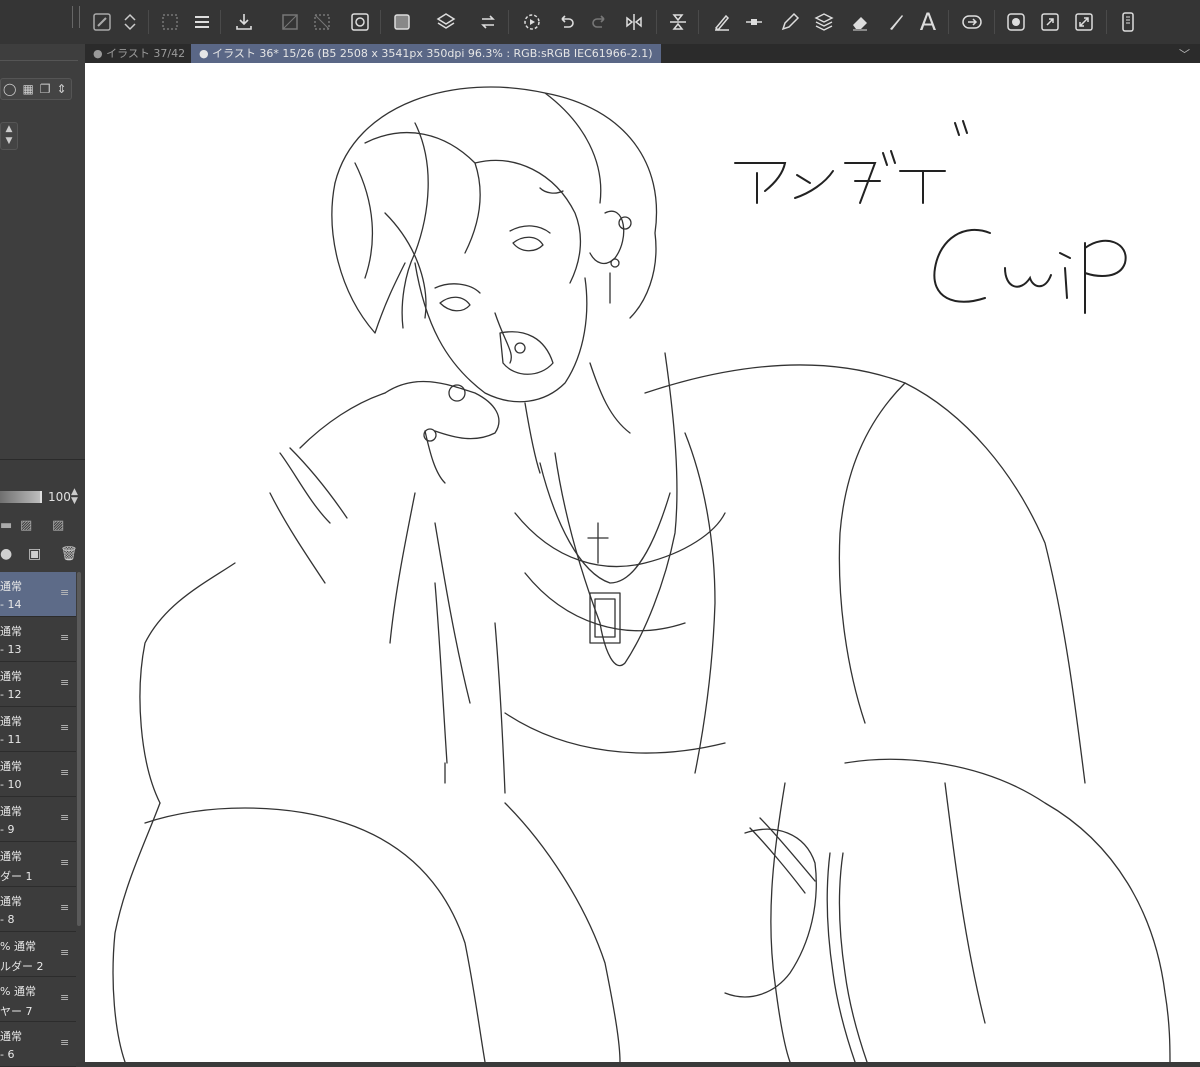 The width and height of the screenshot is (1200, 1067). What do you see at coordinates (38, 684) in the screenshot?
I see `layer-row: 通常 - 12 ≡` at bounding box center [38, 684].